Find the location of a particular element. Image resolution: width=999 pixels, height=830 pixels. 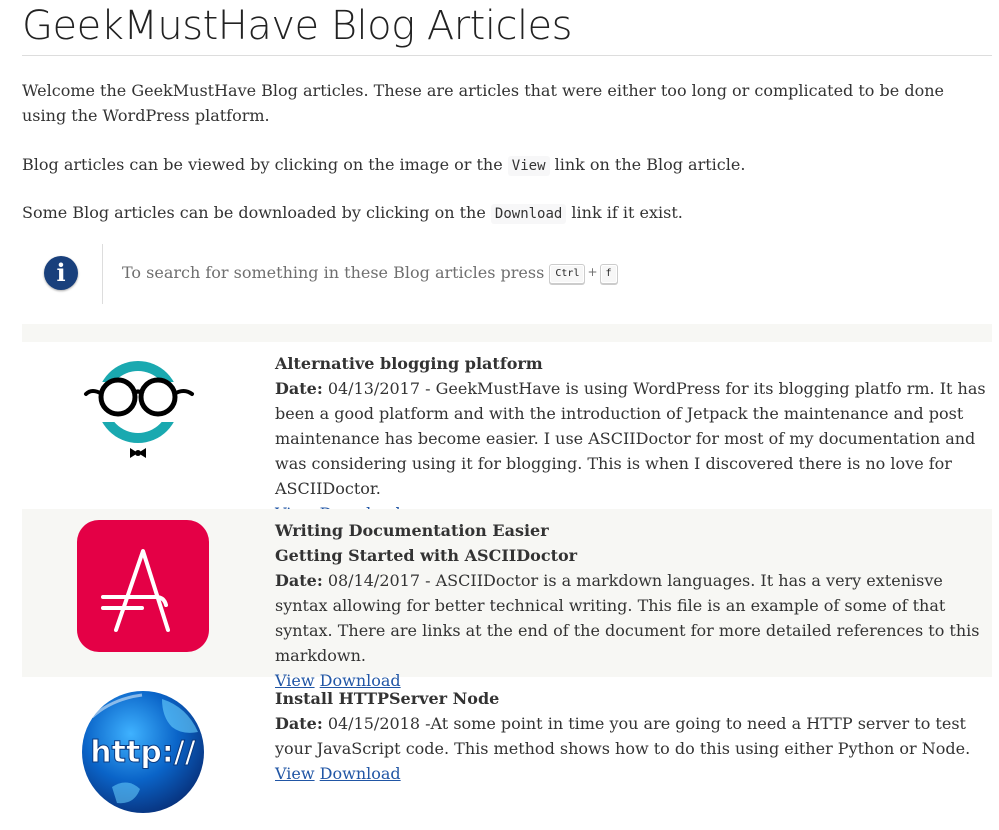

f-key: f is located at coordinates (608, 274).